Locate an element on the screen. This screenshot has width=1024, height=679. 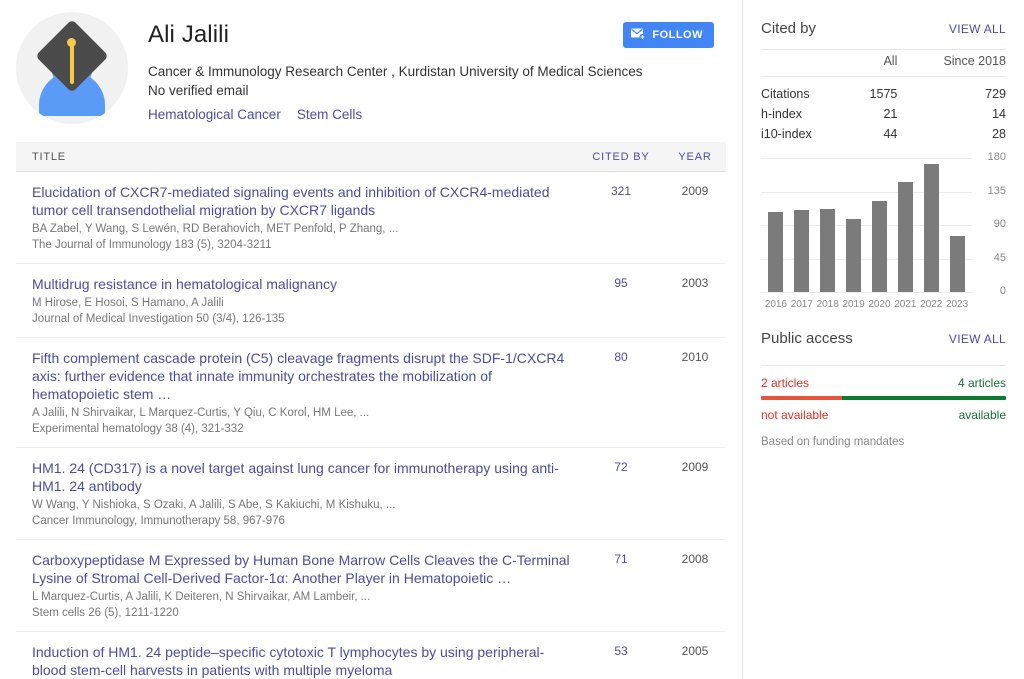
not-available-count: 2 articles is located at coordinates (785, 383).